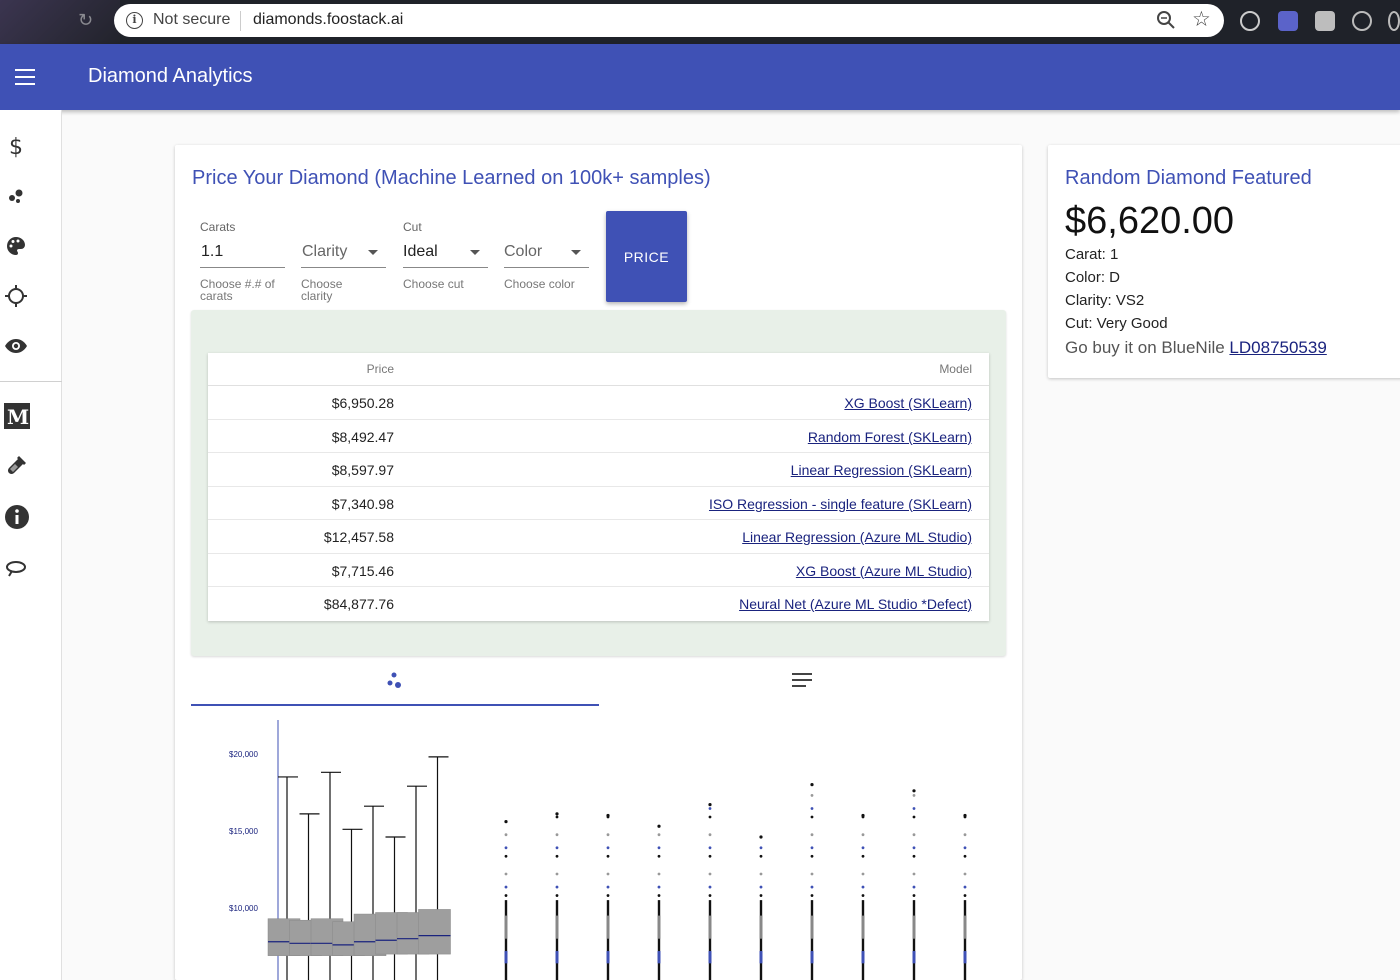  What do you see at coordinates (134, 20) in the screenshot?
I see `info-icon: i` at bounding box center [134, 20].